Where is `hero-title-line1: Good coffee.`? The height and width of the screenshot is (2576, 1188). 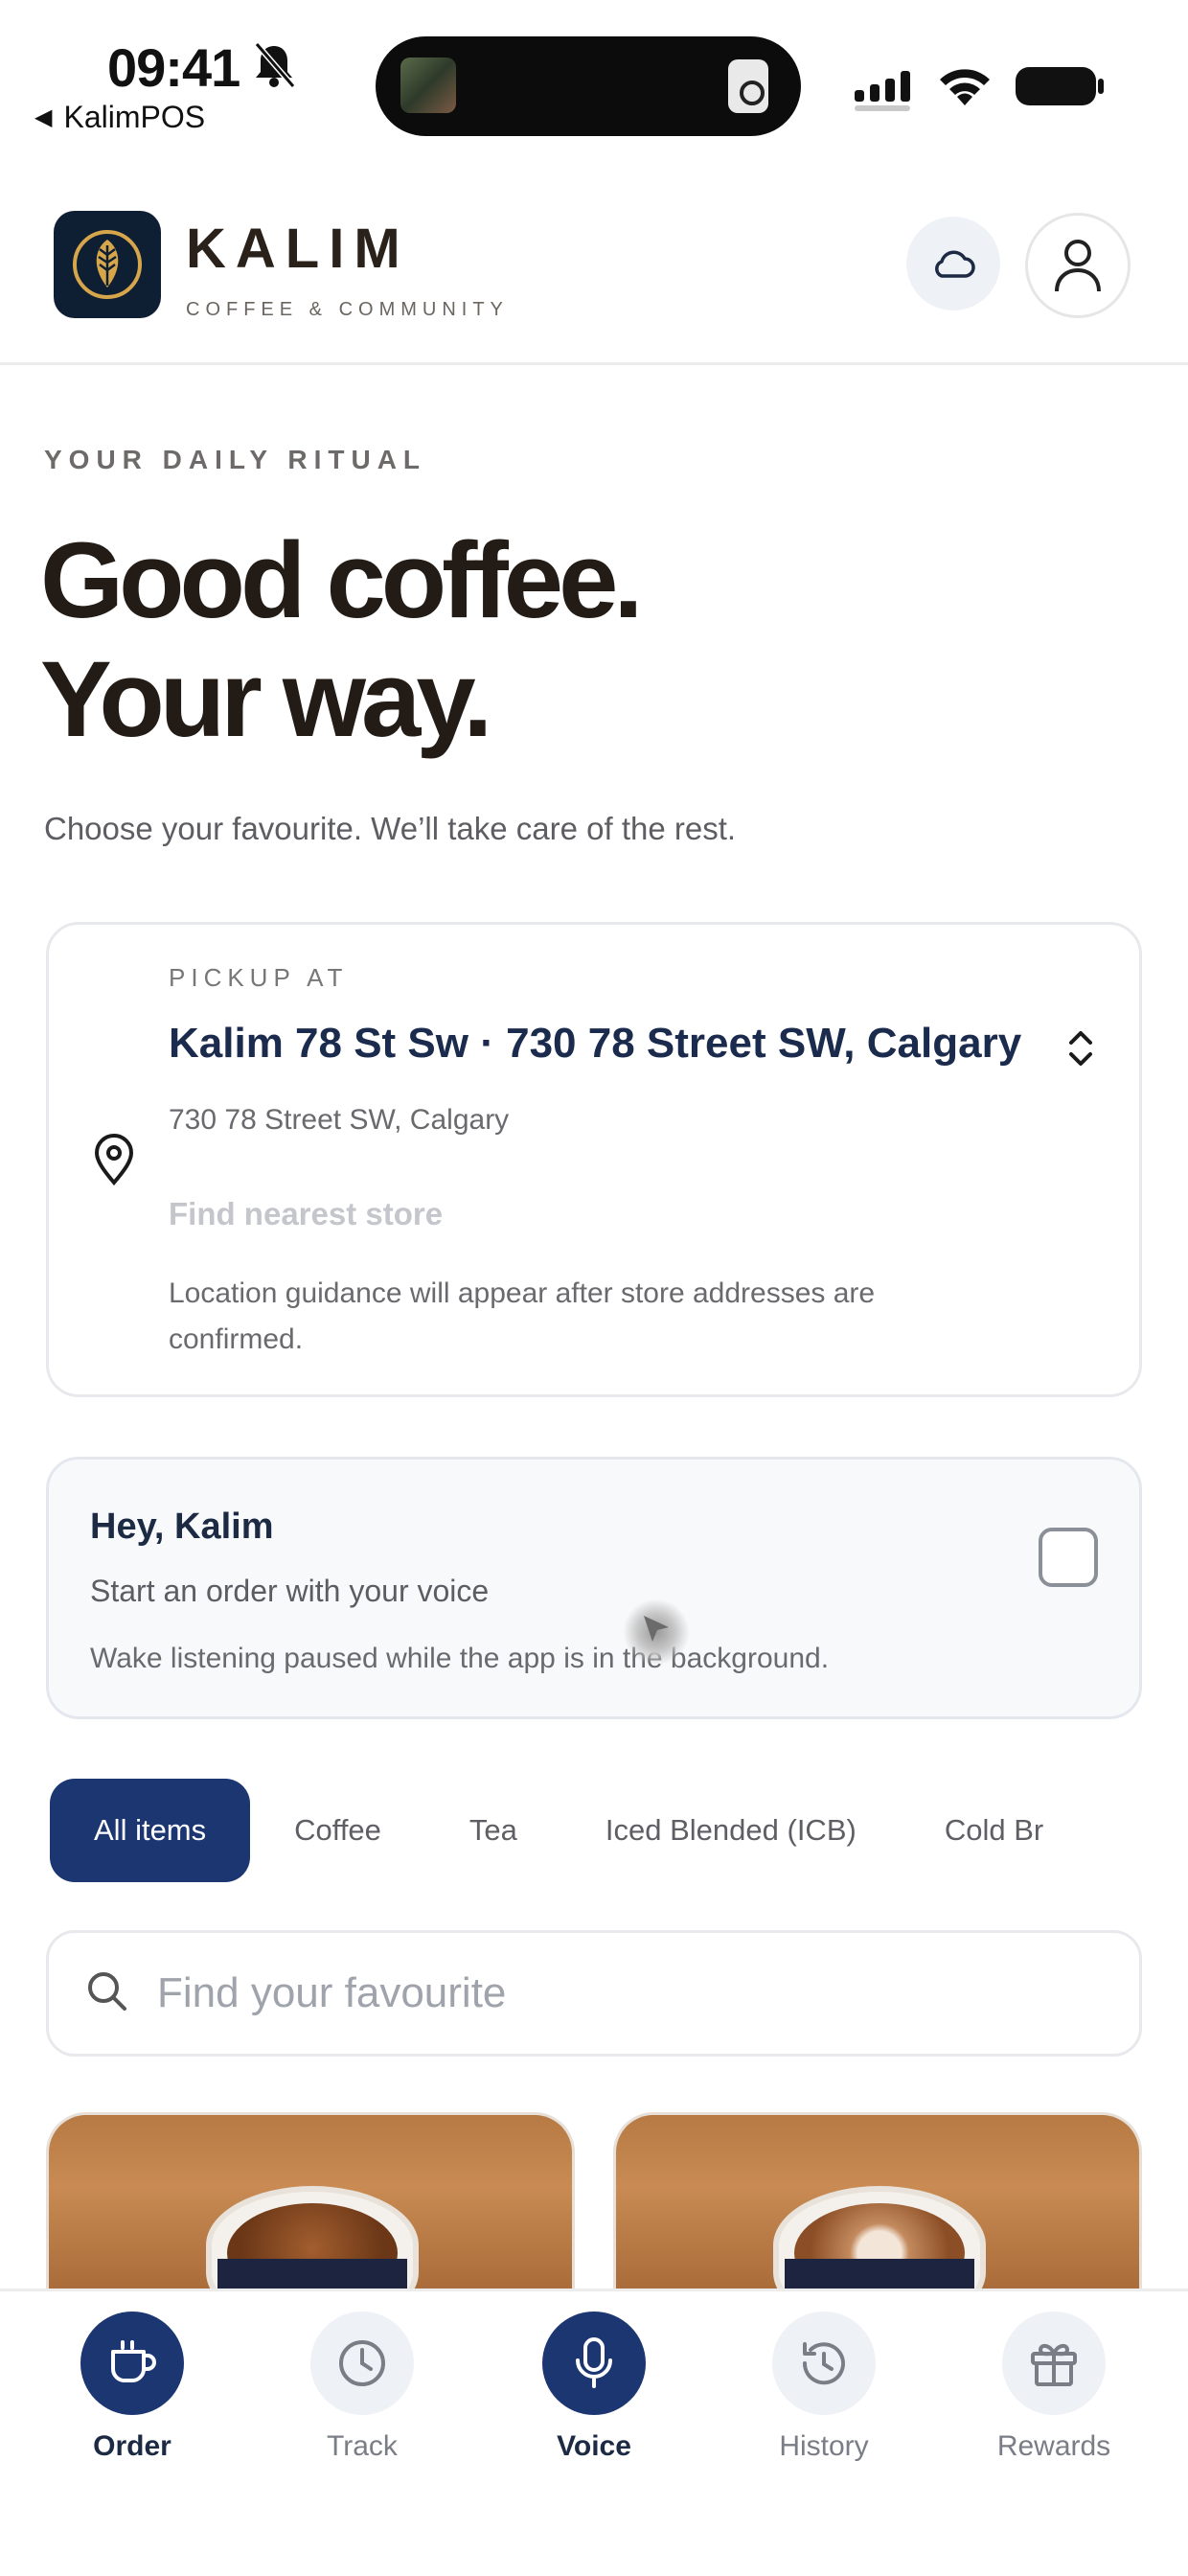 hero-title-line1: Good coffee. is located at coordinates (341, 580).